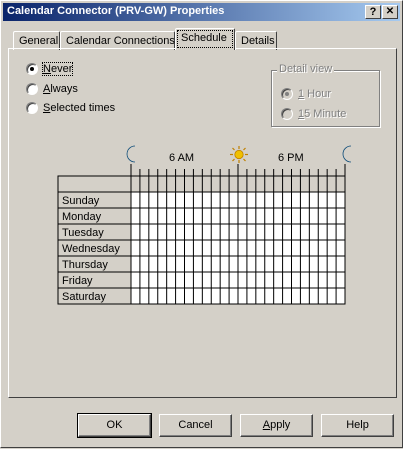 This screenshot has width=403, height=449. I want to click on day-label-sunday: Sunday, so click(95, 201).